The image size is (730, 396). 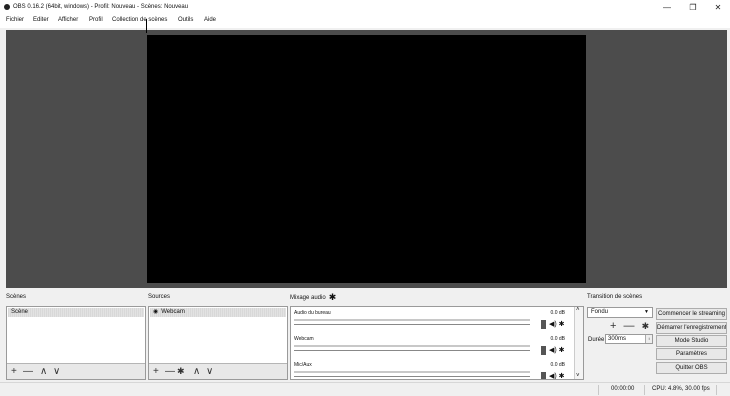 What do you see at coordinates (76, 371) in the screenshot?
I see `scenes-toolbar: + — ∧ ∨` at bounding box center [76, 371].